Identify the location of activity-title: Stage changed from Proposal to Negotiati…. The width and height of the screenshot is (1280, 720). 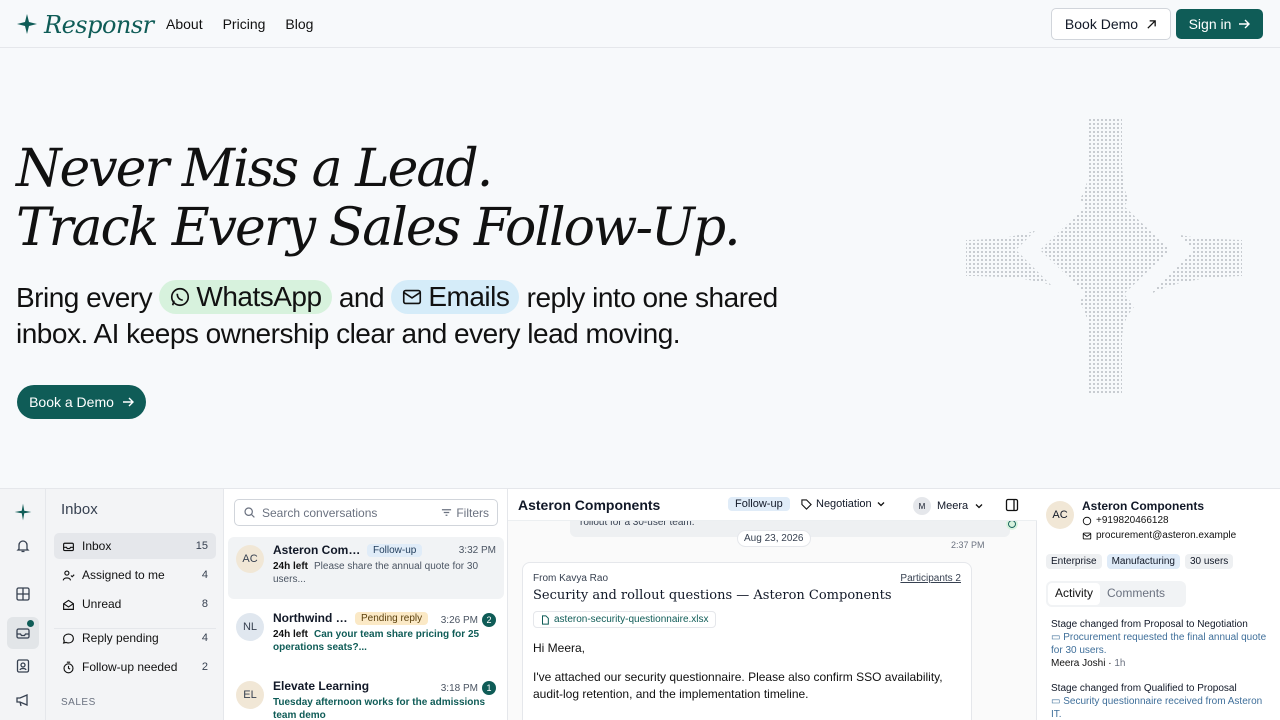
(1149, 624).